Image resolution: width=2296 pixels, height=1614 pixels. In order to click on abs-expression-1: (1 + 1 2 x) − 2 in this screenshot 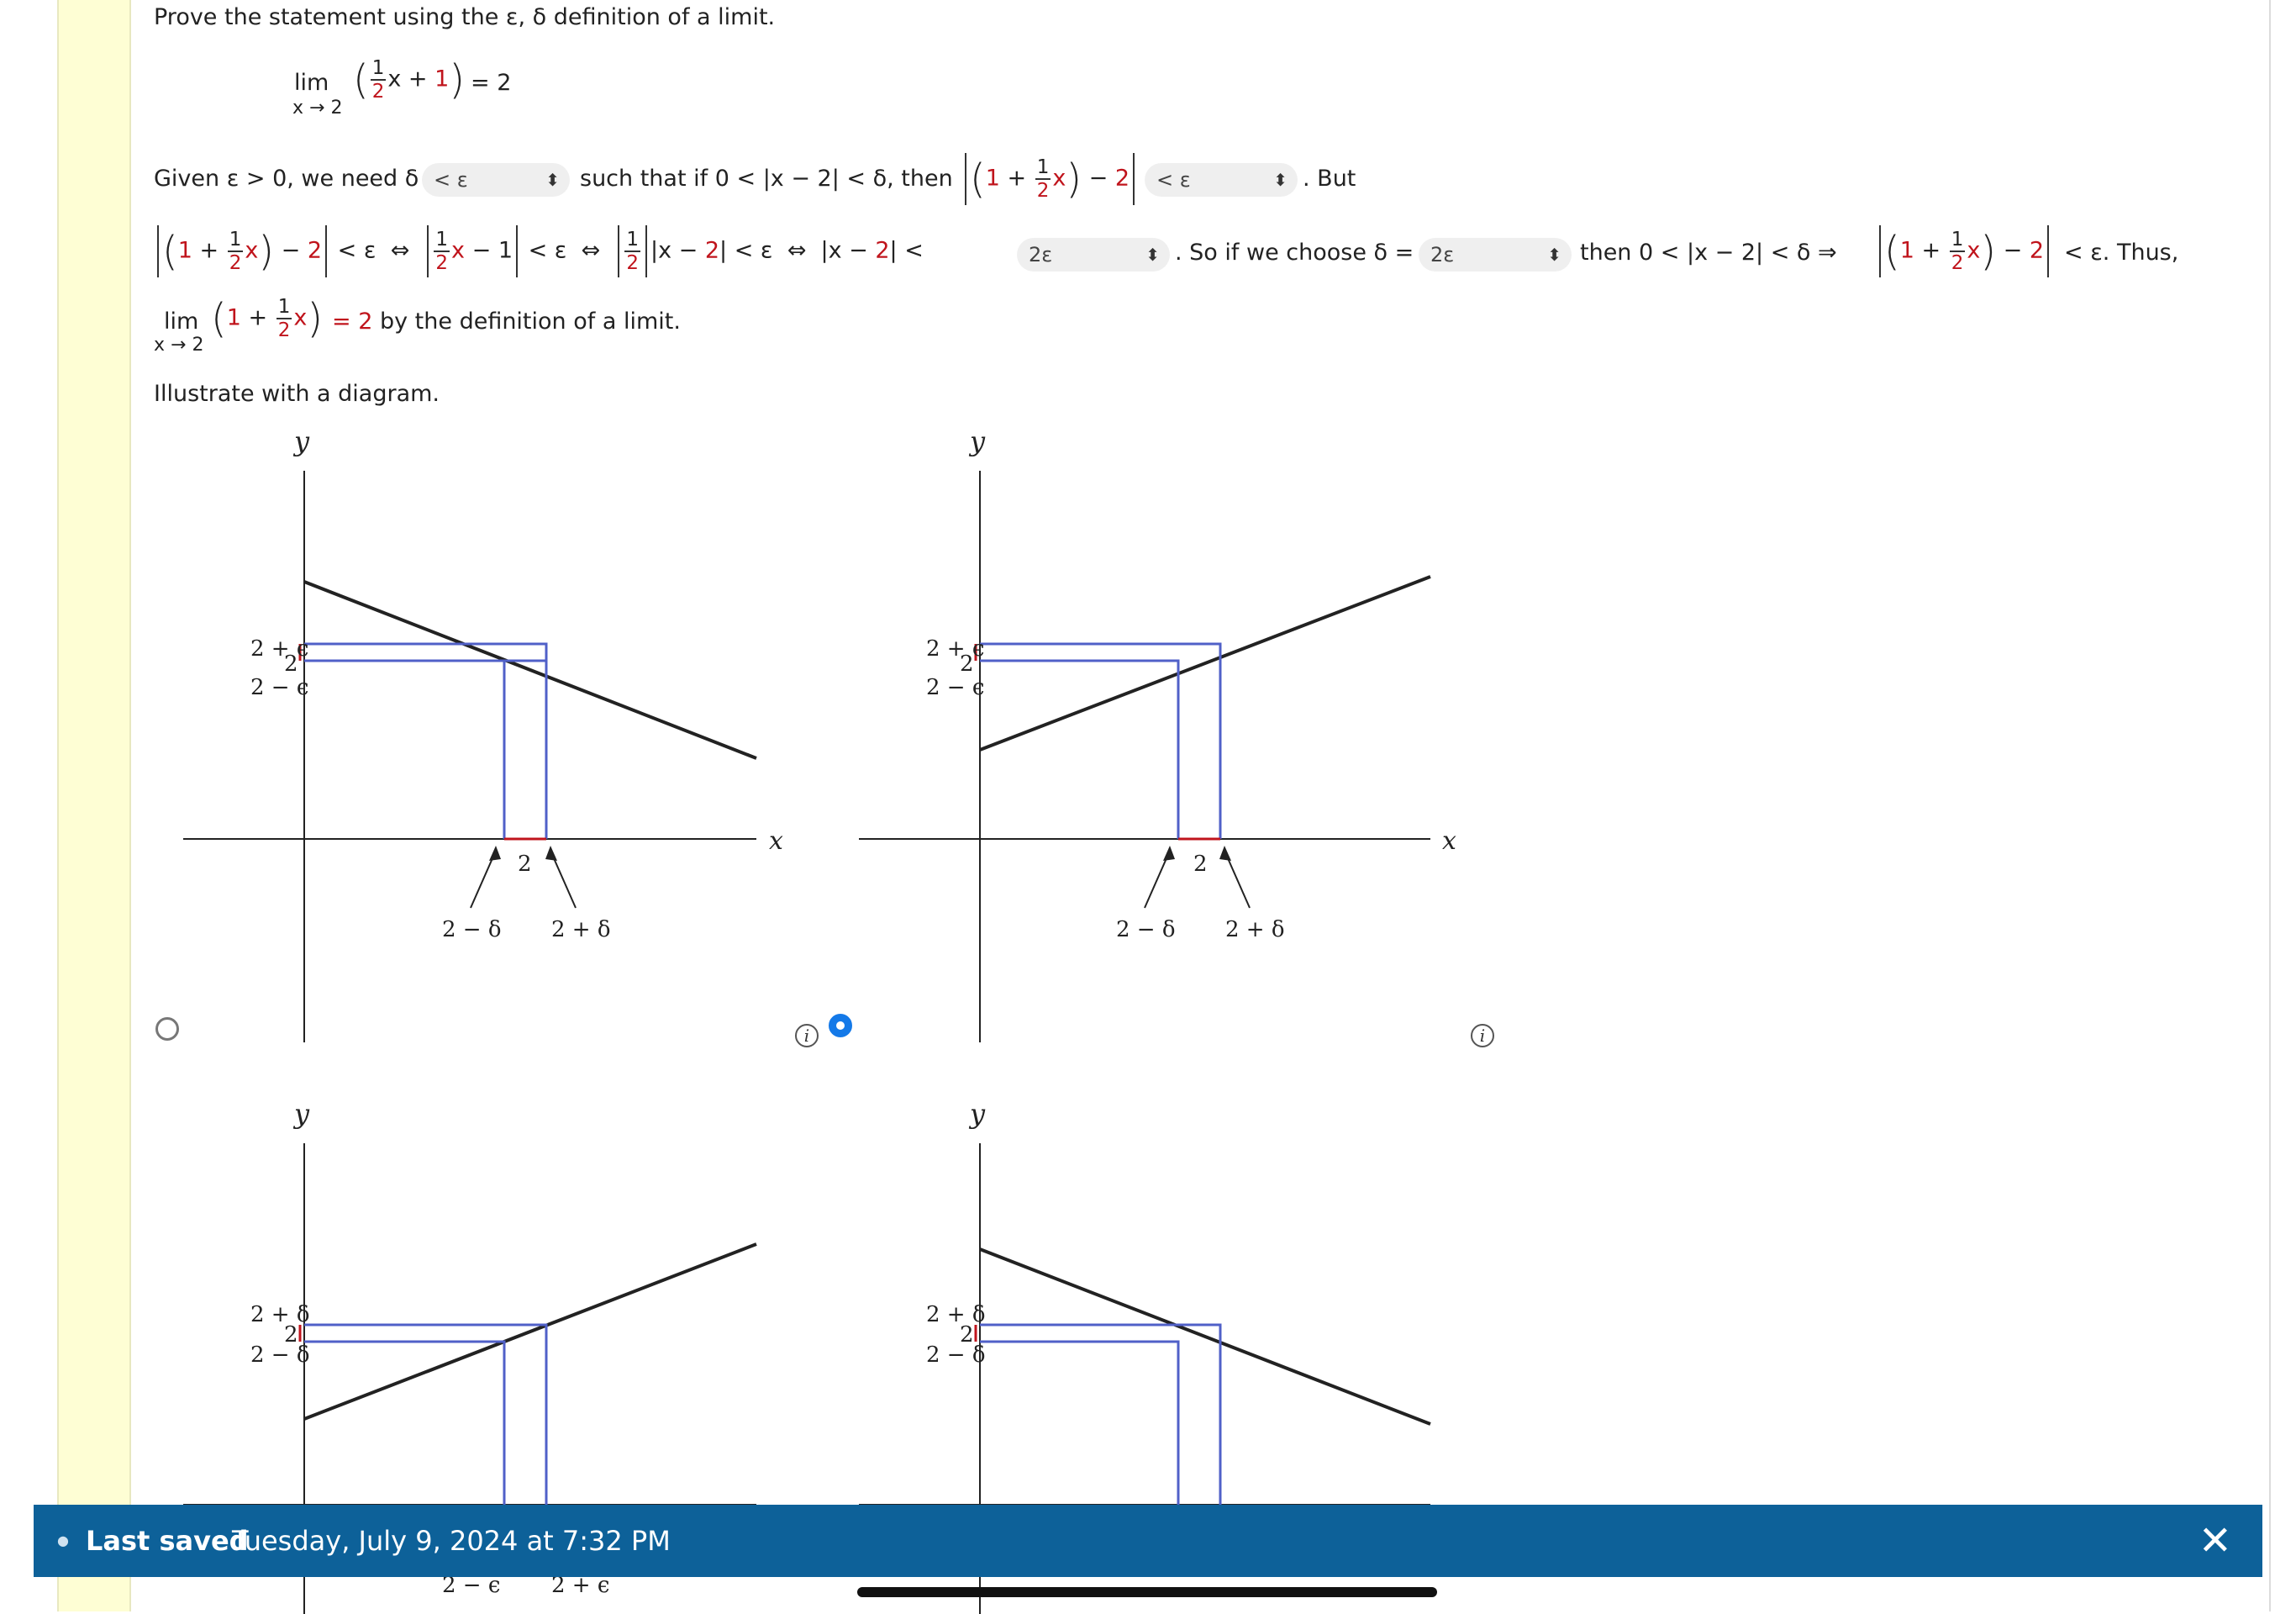, I will do `click(1049, 179)`.